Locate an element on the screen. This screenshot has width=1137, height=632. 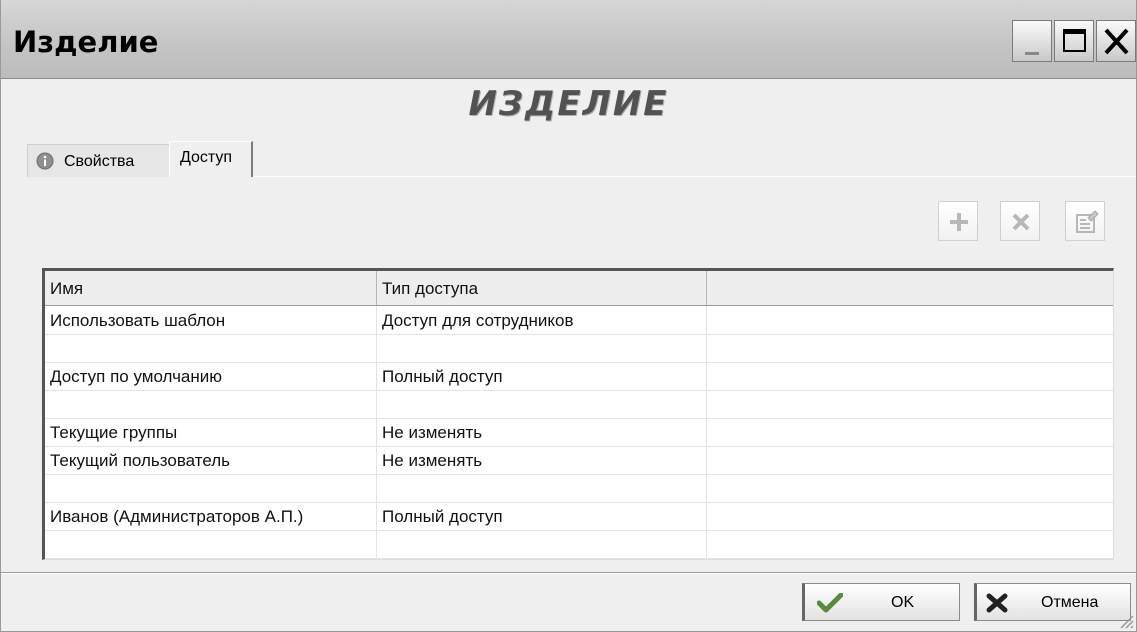
tab-properties: Свойства is located at coordinates (99, 160).